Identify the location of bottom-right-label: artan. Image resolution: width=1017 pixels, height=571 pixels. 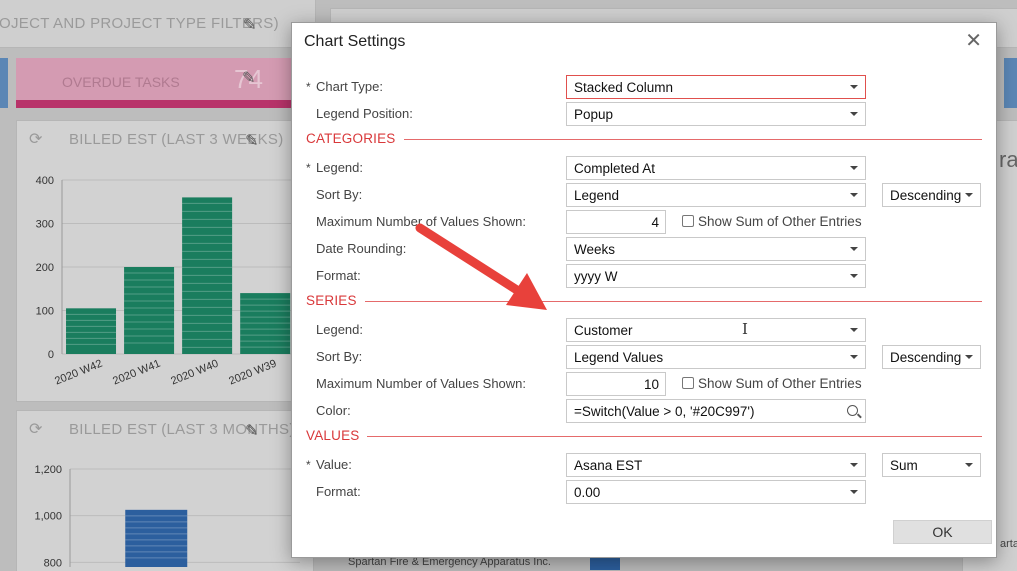
(1008, 544).